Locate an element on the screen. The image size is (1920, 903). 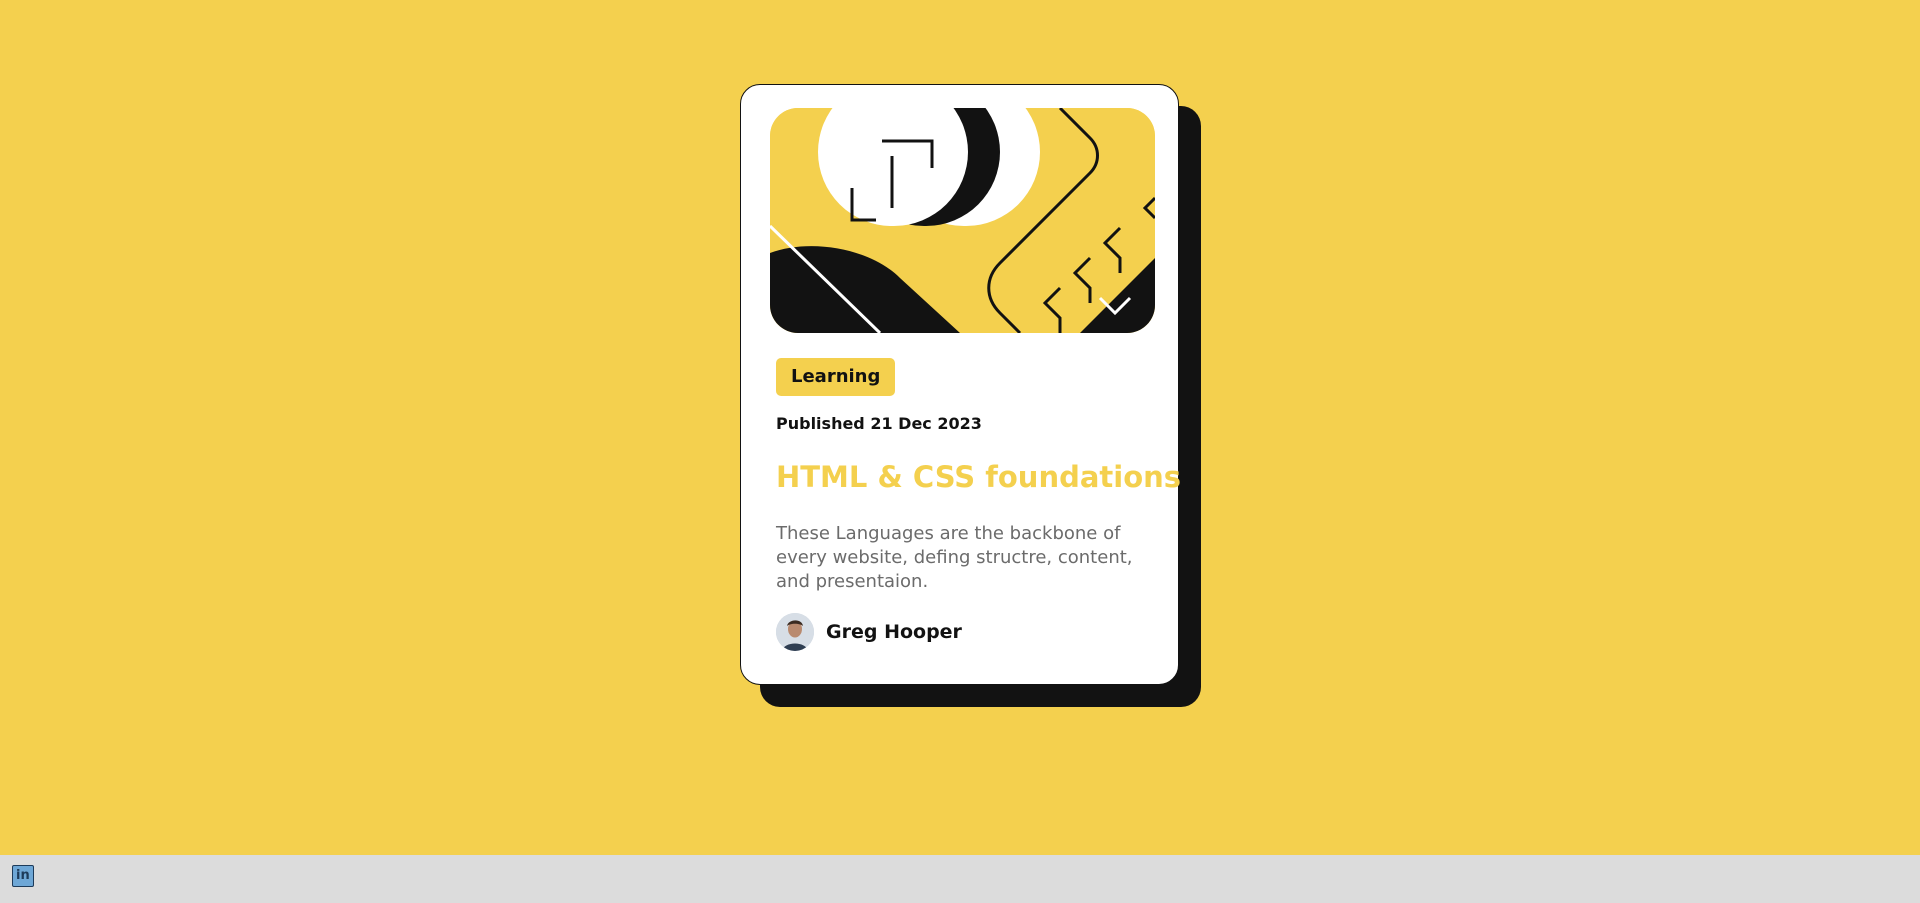
author: Greg Hooper is located at coordinates (869, 632).